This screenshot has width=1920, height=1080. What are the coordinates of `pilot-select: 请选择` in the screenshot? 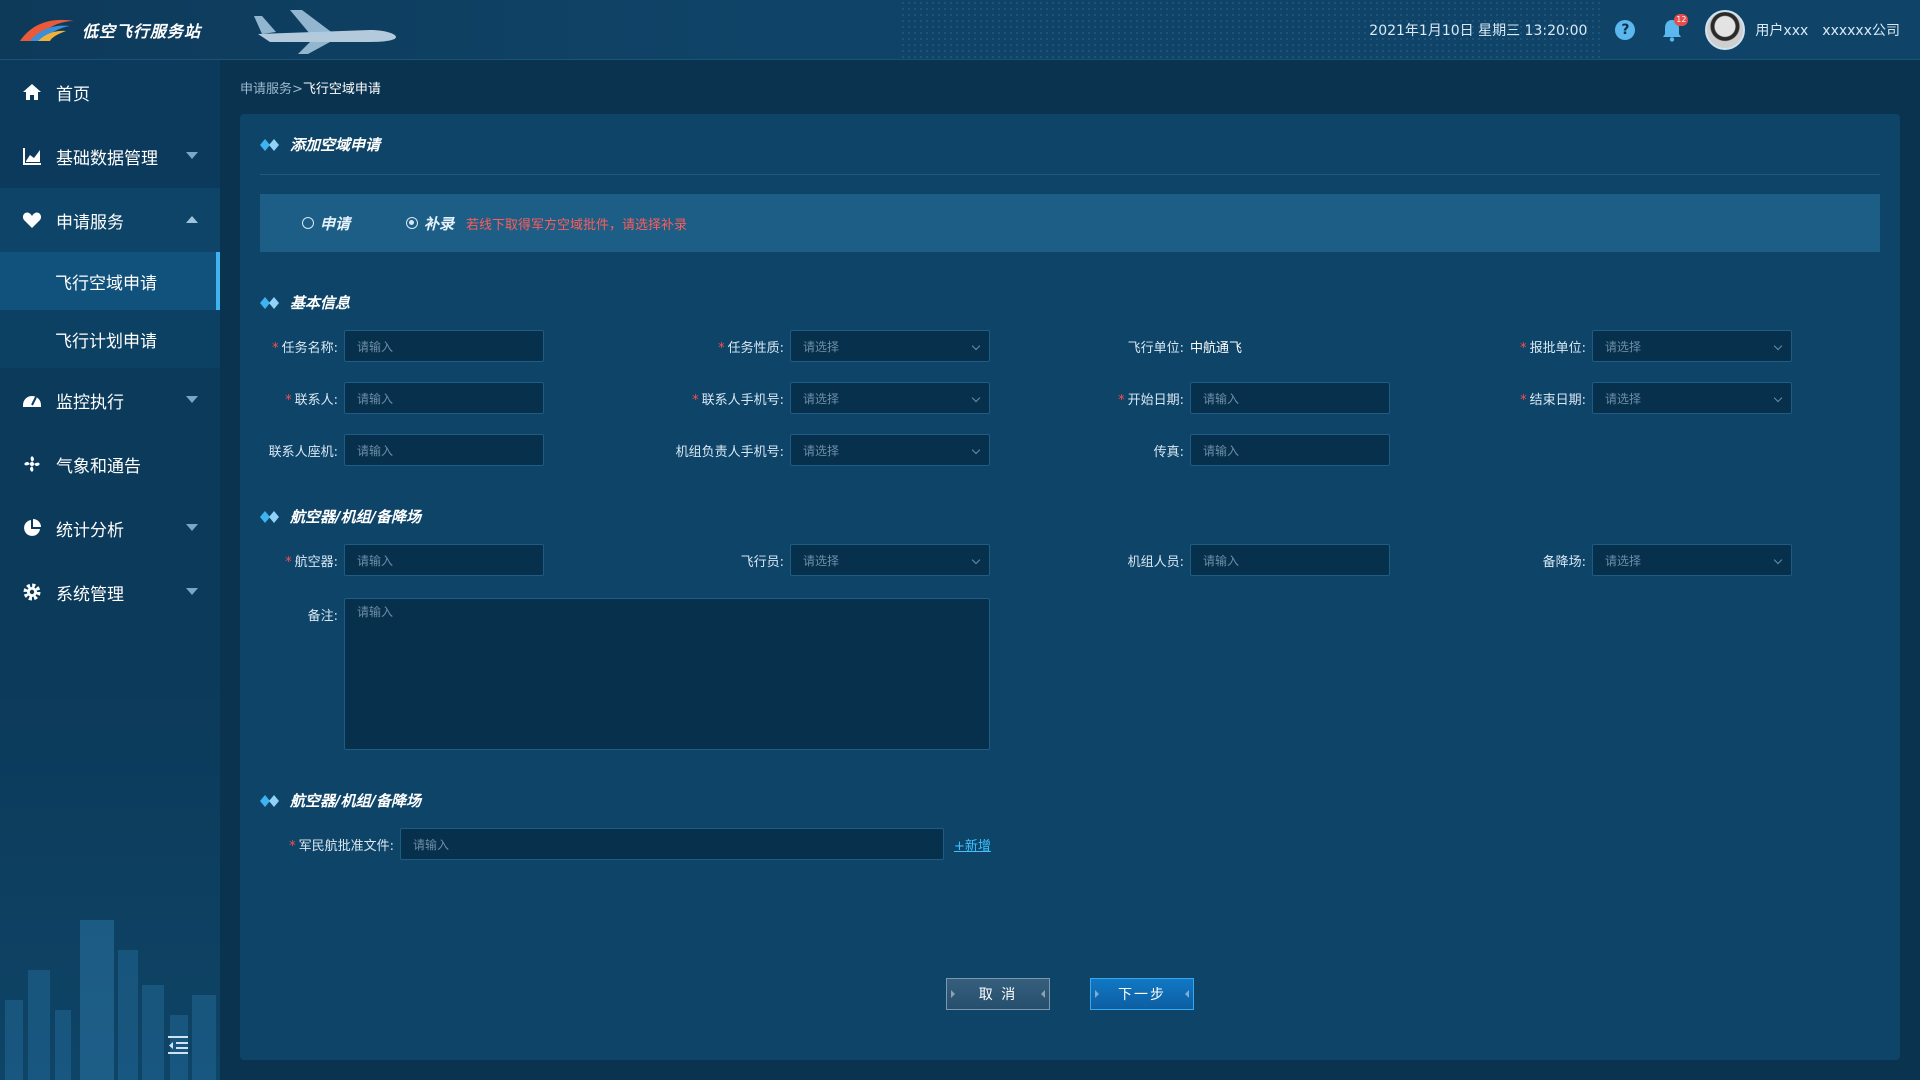 It's located at (890, 560).